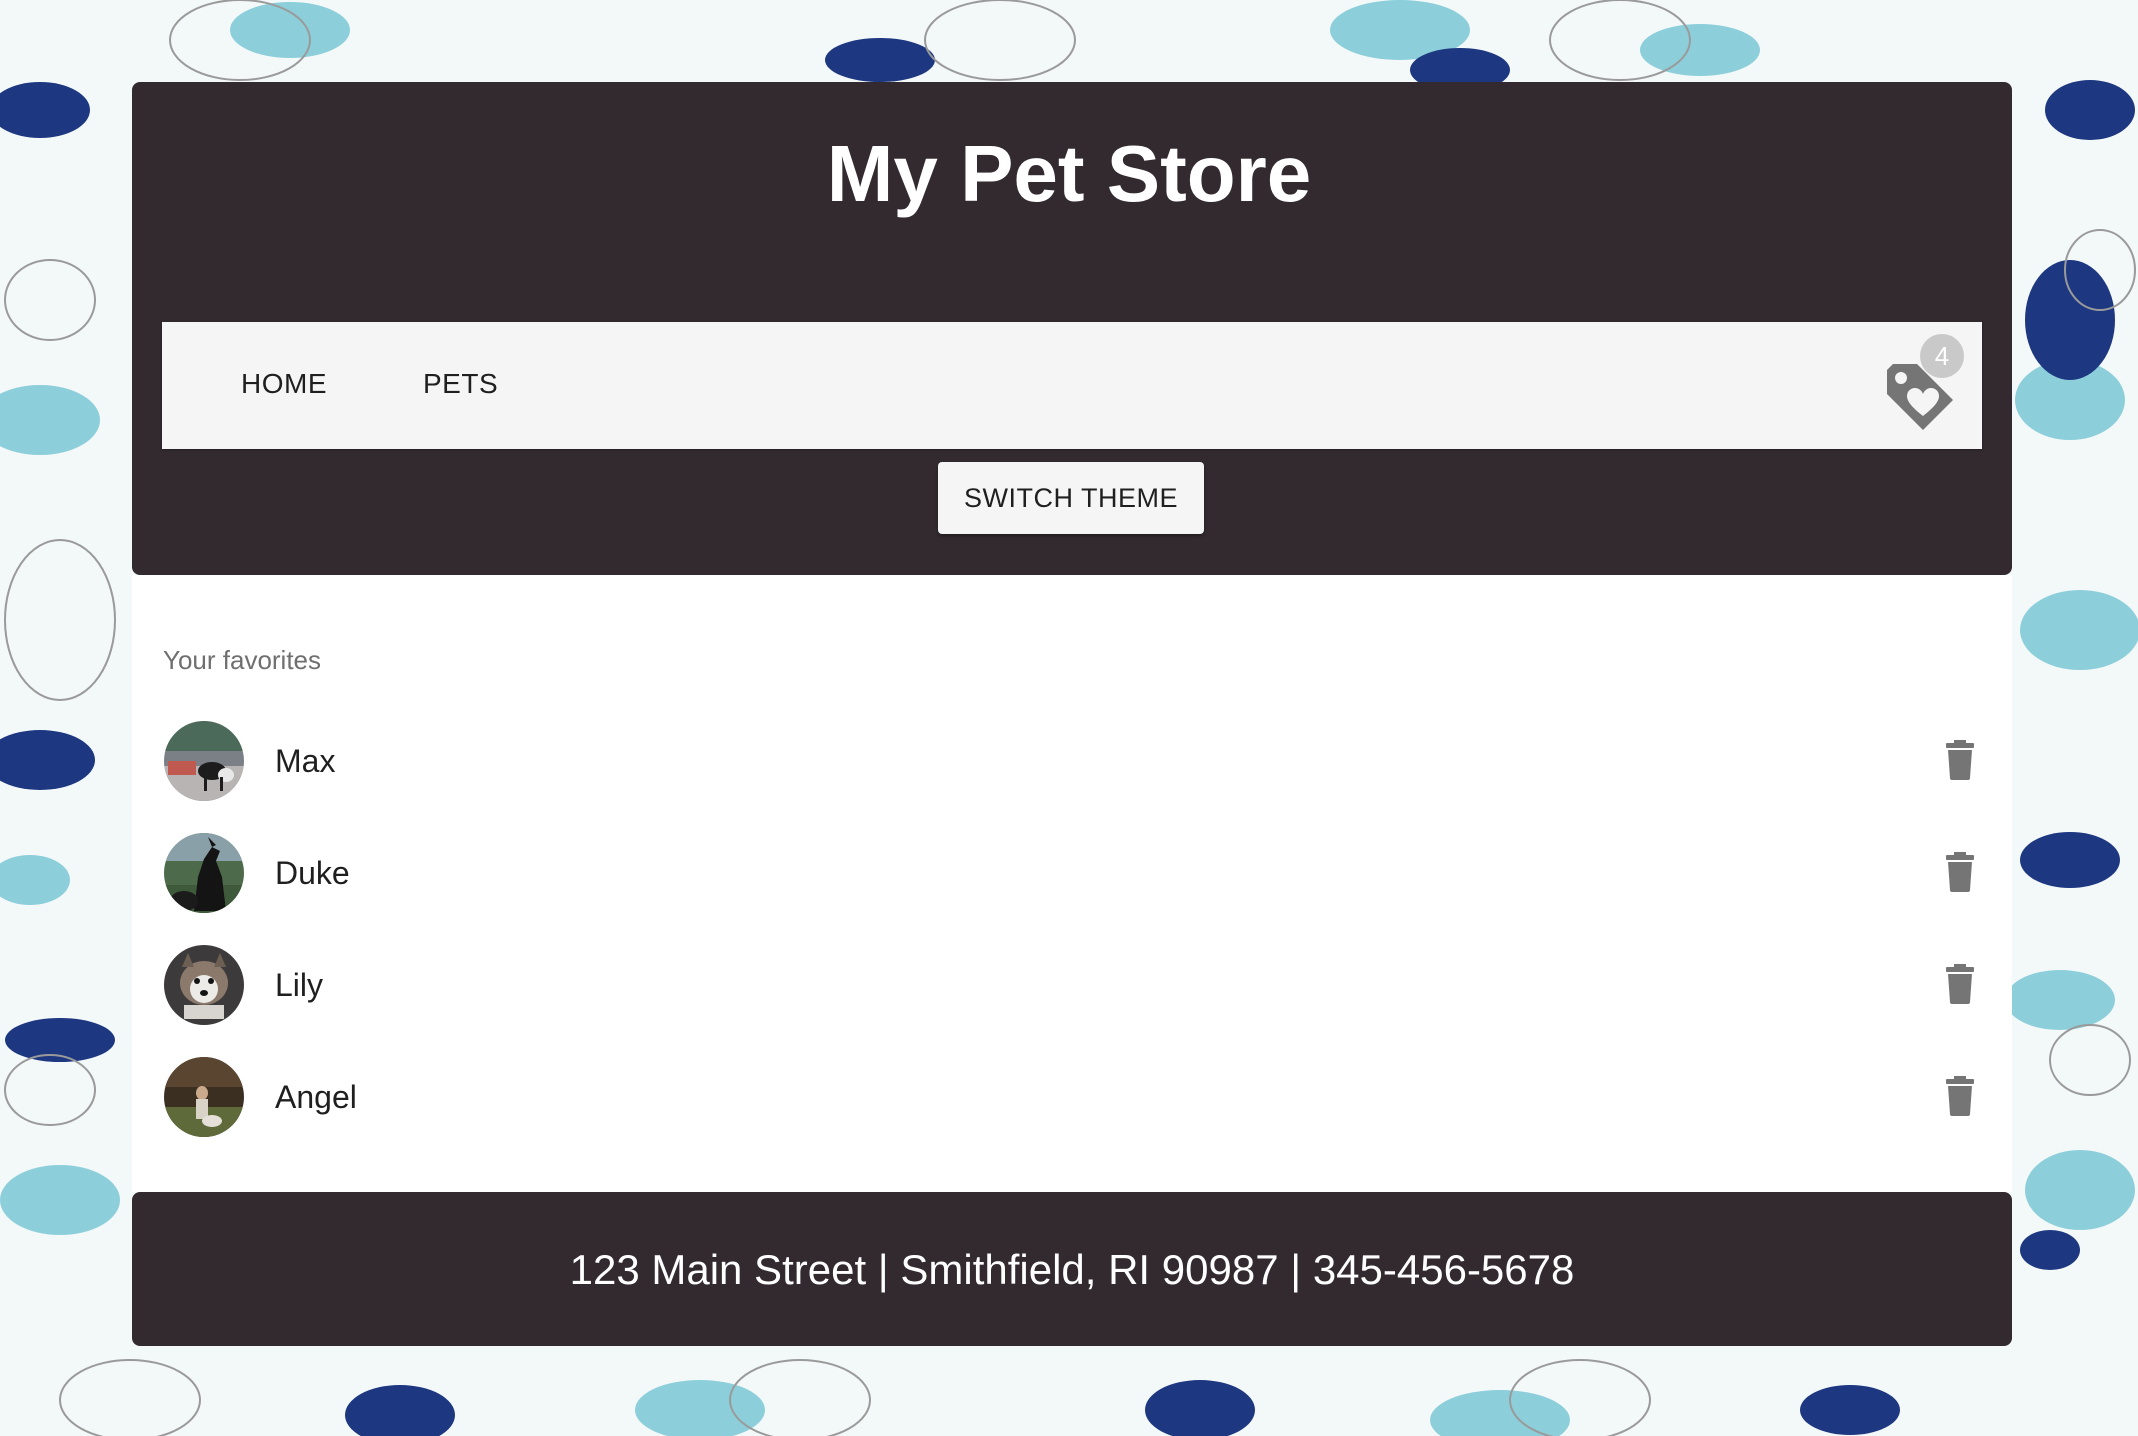  I want to click on favorites-count-badge: 4, so click(1942, 356).